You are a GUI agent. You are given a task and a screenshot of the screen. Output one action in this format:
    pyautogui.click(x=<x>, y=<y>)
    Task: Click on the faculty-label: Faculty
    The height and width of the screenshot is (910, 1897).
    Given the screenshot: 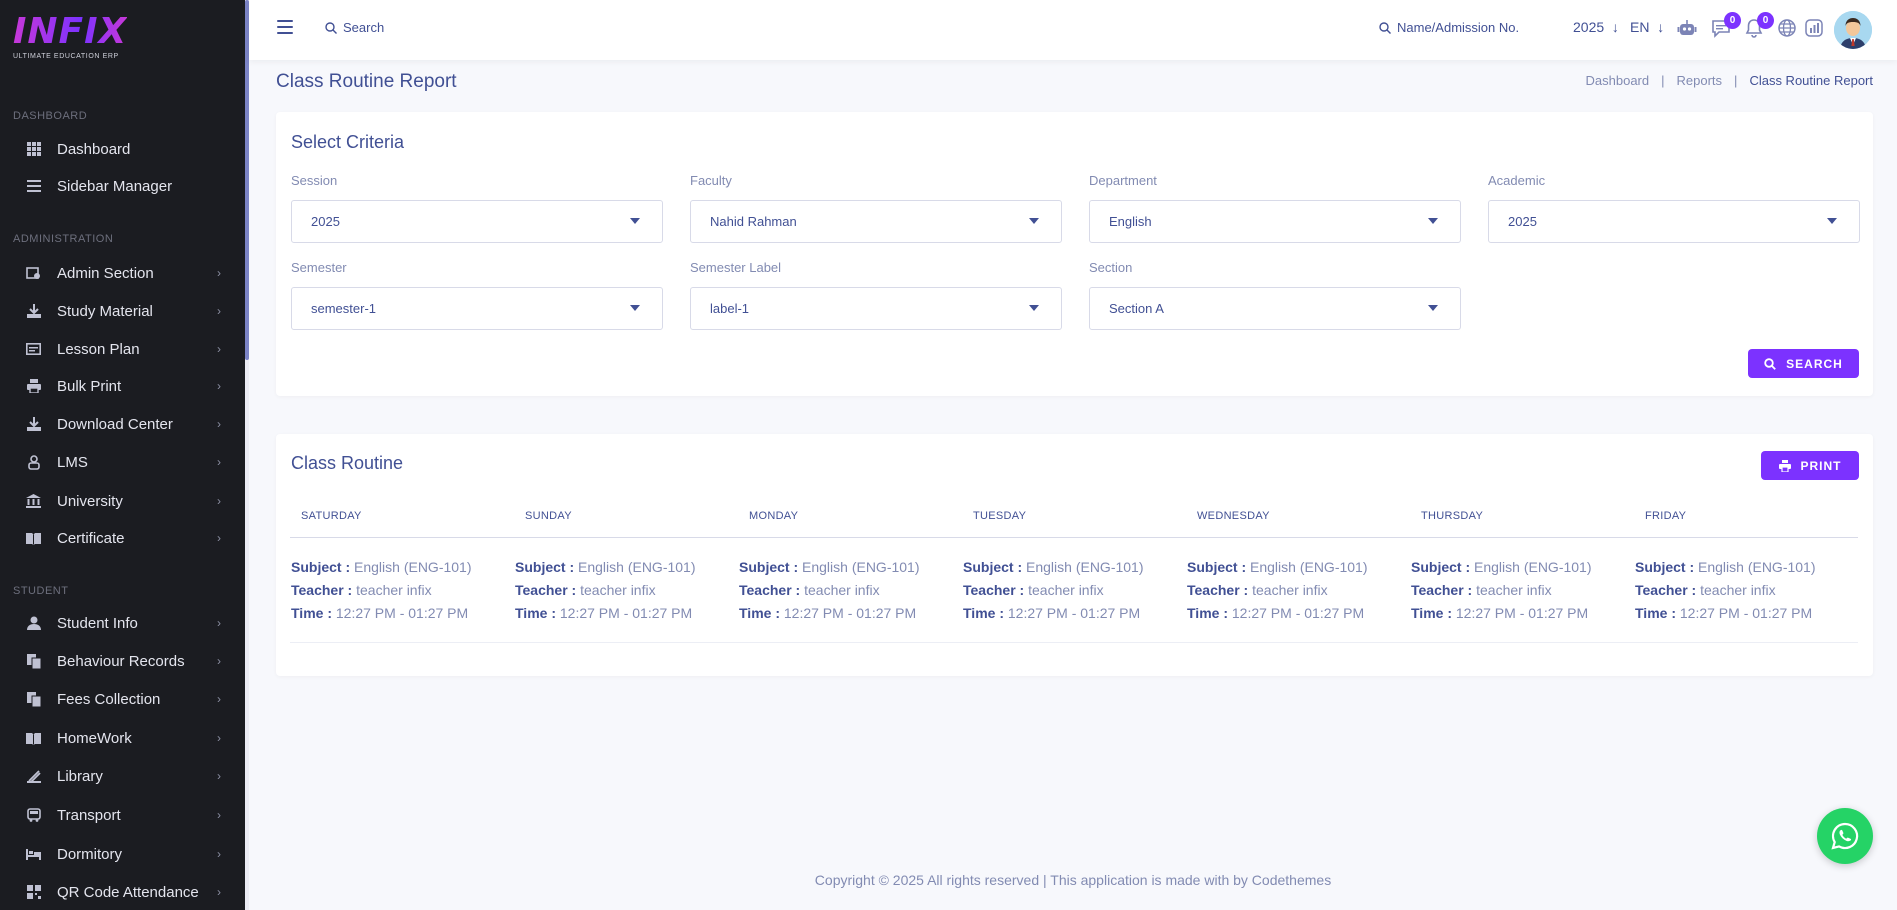 What is the action you would take?
    pyautogui.click(x=711, y=180)
    